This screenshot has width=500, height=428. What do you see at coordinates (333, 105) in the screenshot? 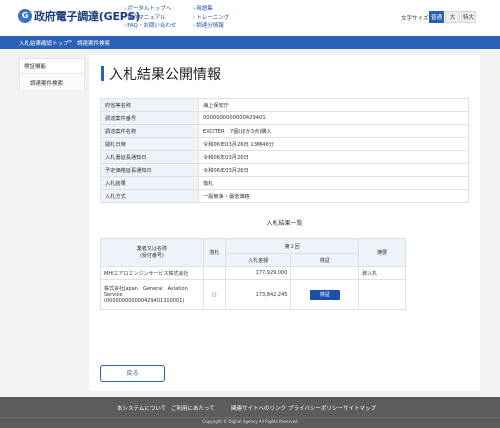
I see `info-value: 海上保安庁` at bounding box center [333, 105].